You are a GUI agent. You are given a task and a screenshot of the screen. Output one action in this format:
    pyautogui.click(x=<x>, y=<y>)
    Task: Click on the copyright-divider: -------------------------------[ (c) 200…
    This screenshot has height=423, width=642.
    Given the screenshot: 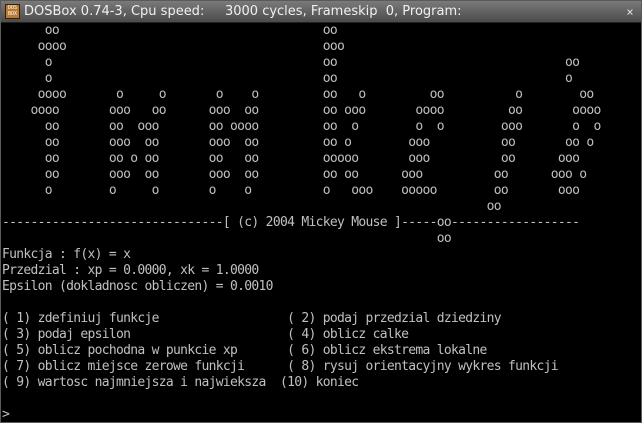 What is the action you would take?
    pyautogui.click(x=291, y=222)
    